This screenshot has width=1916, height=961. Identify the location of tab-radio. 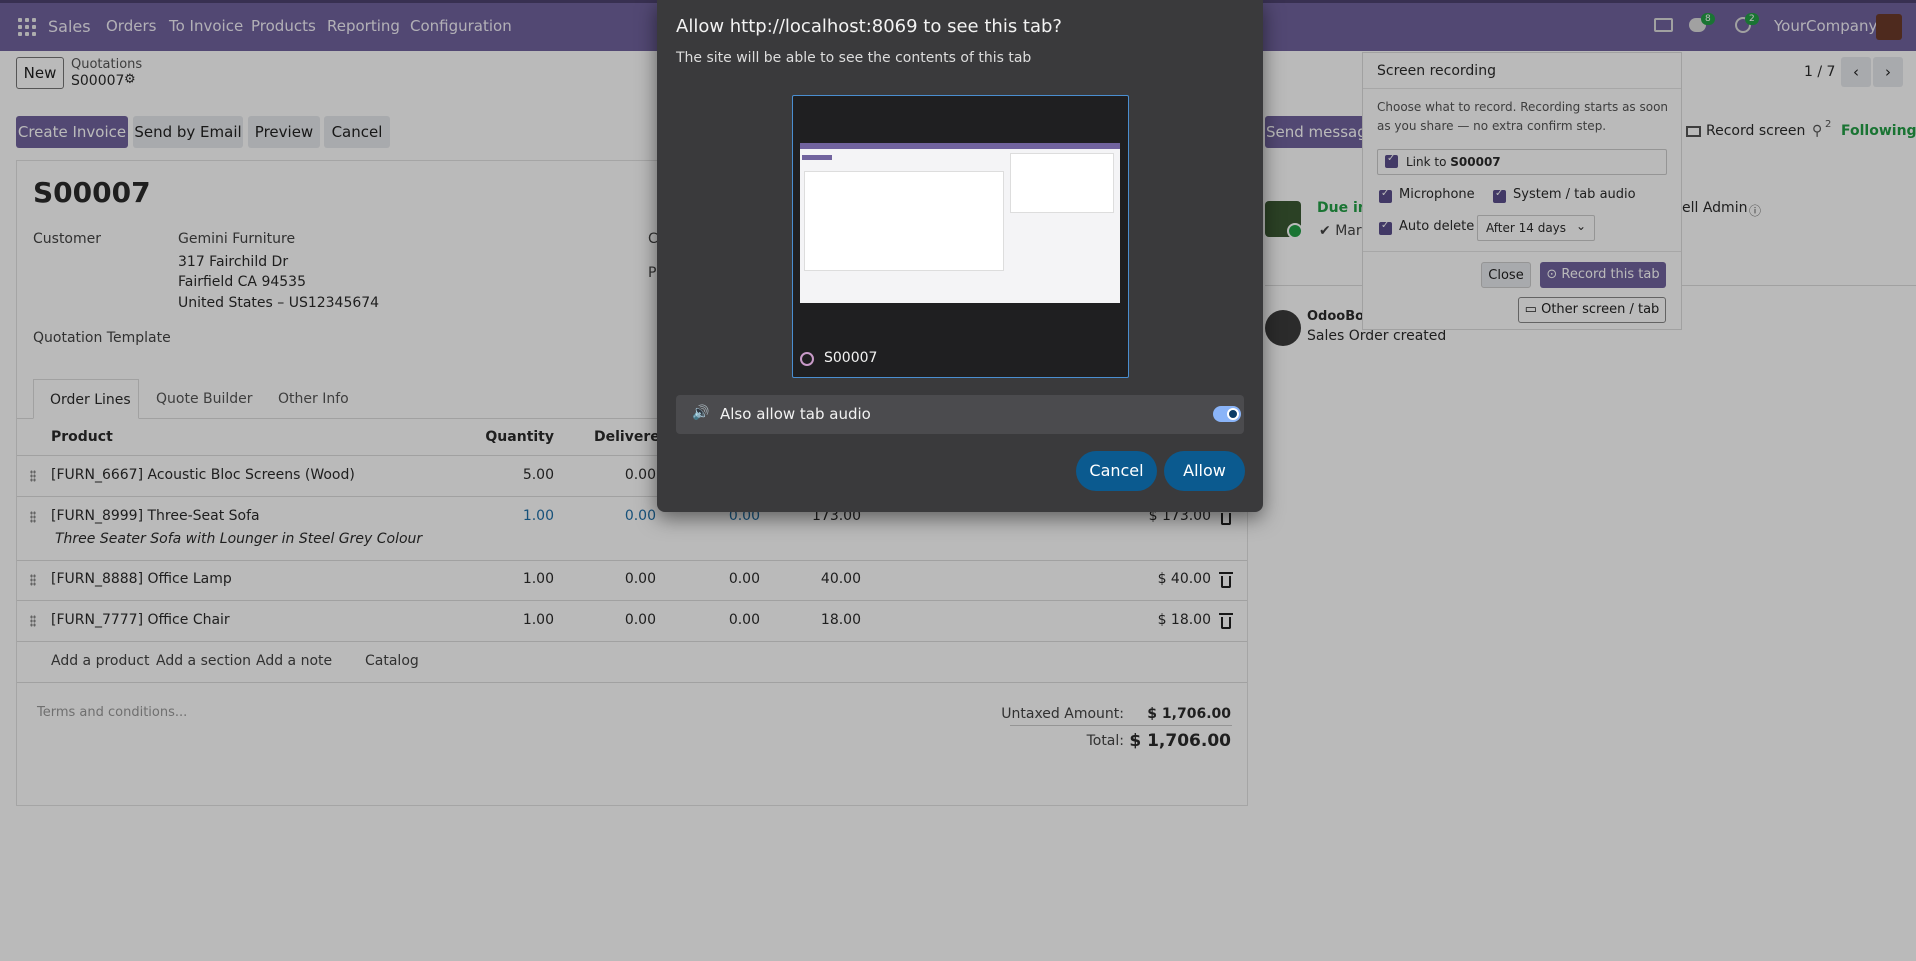
(807, 359).